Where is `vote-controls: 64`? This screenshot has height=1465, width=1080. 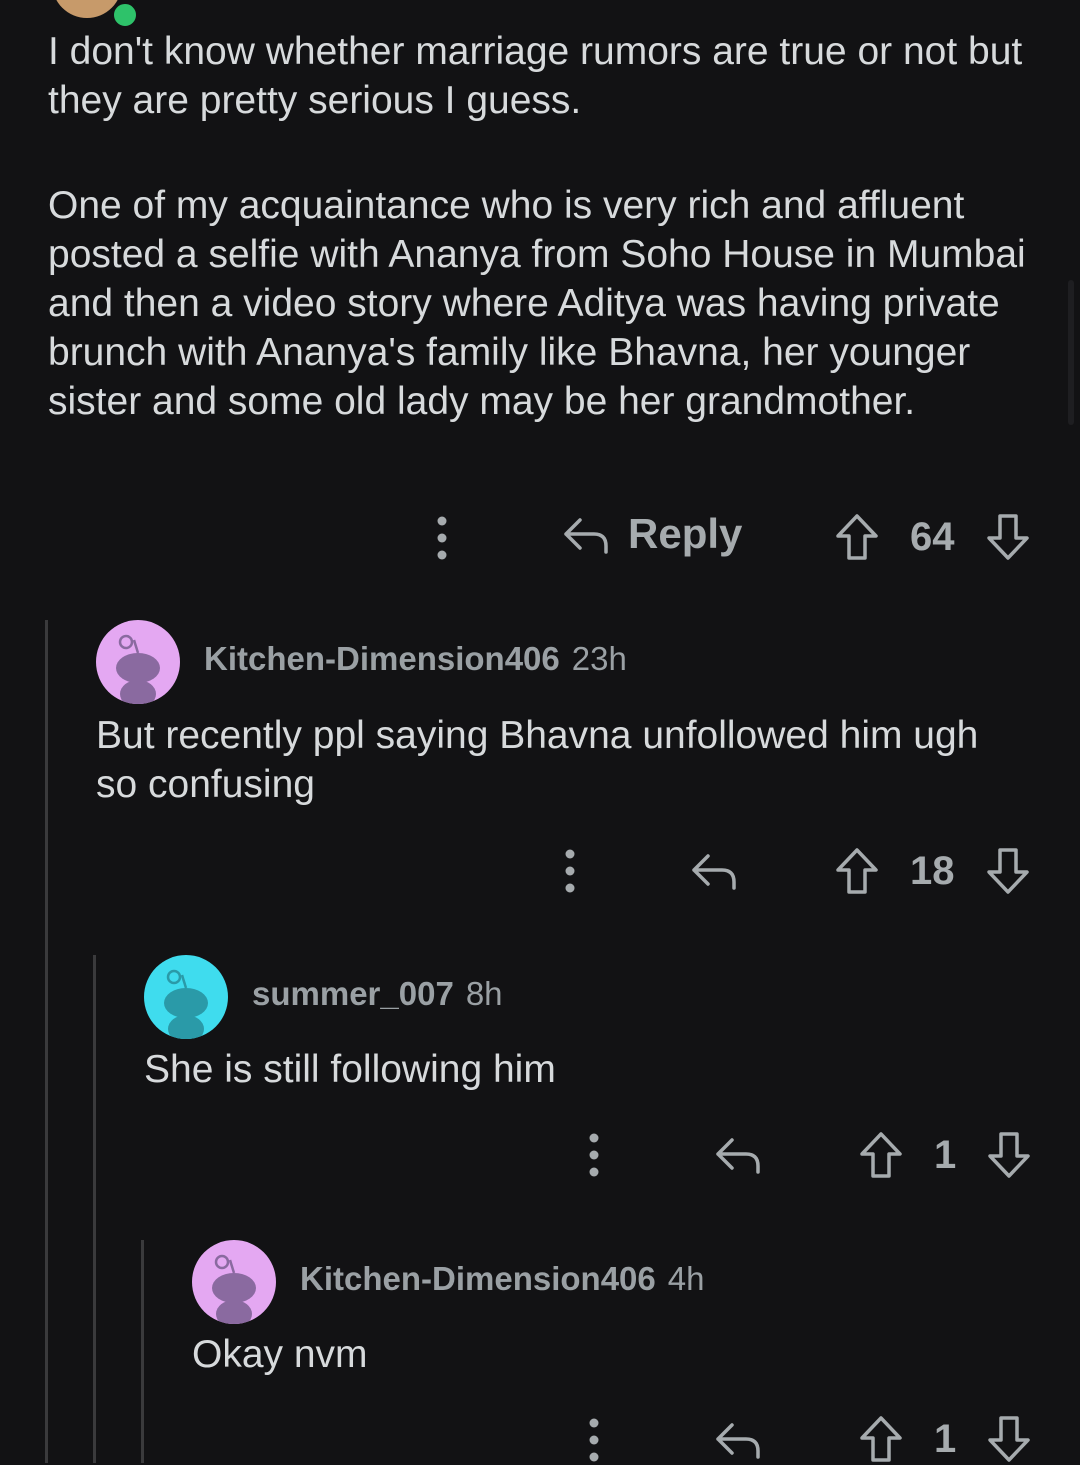 vote-controls: 64 is located at coordinates (932, 537).